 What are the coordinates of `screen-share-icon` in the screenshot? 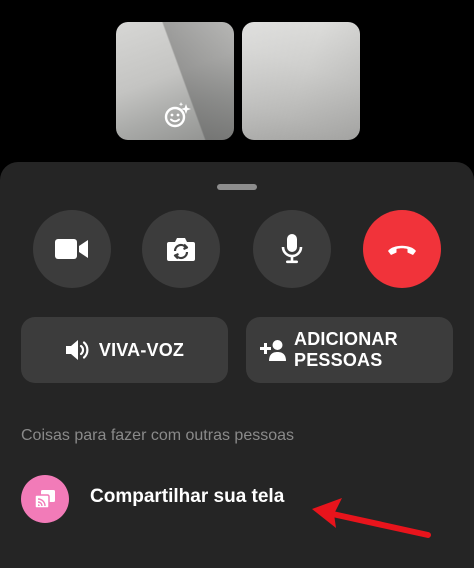 It's located at (44, 499).